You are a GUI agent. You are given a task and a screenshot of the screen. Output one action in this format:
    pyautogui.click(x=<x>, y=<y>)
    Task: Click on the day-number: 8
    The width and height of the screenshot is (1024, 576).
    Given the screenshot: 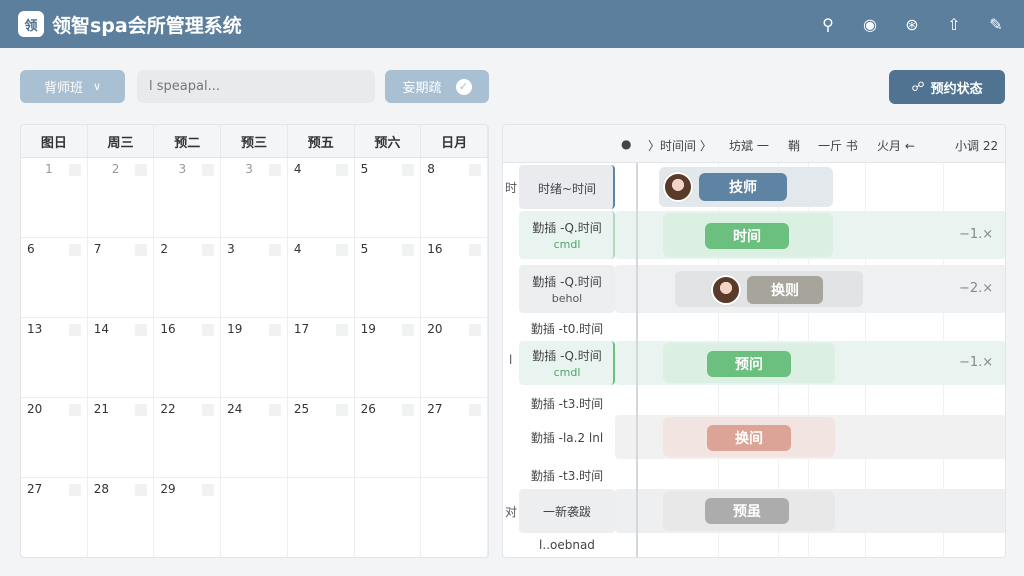 What is the action you would take?
    pyautogui.click(x=431, y=169)
    